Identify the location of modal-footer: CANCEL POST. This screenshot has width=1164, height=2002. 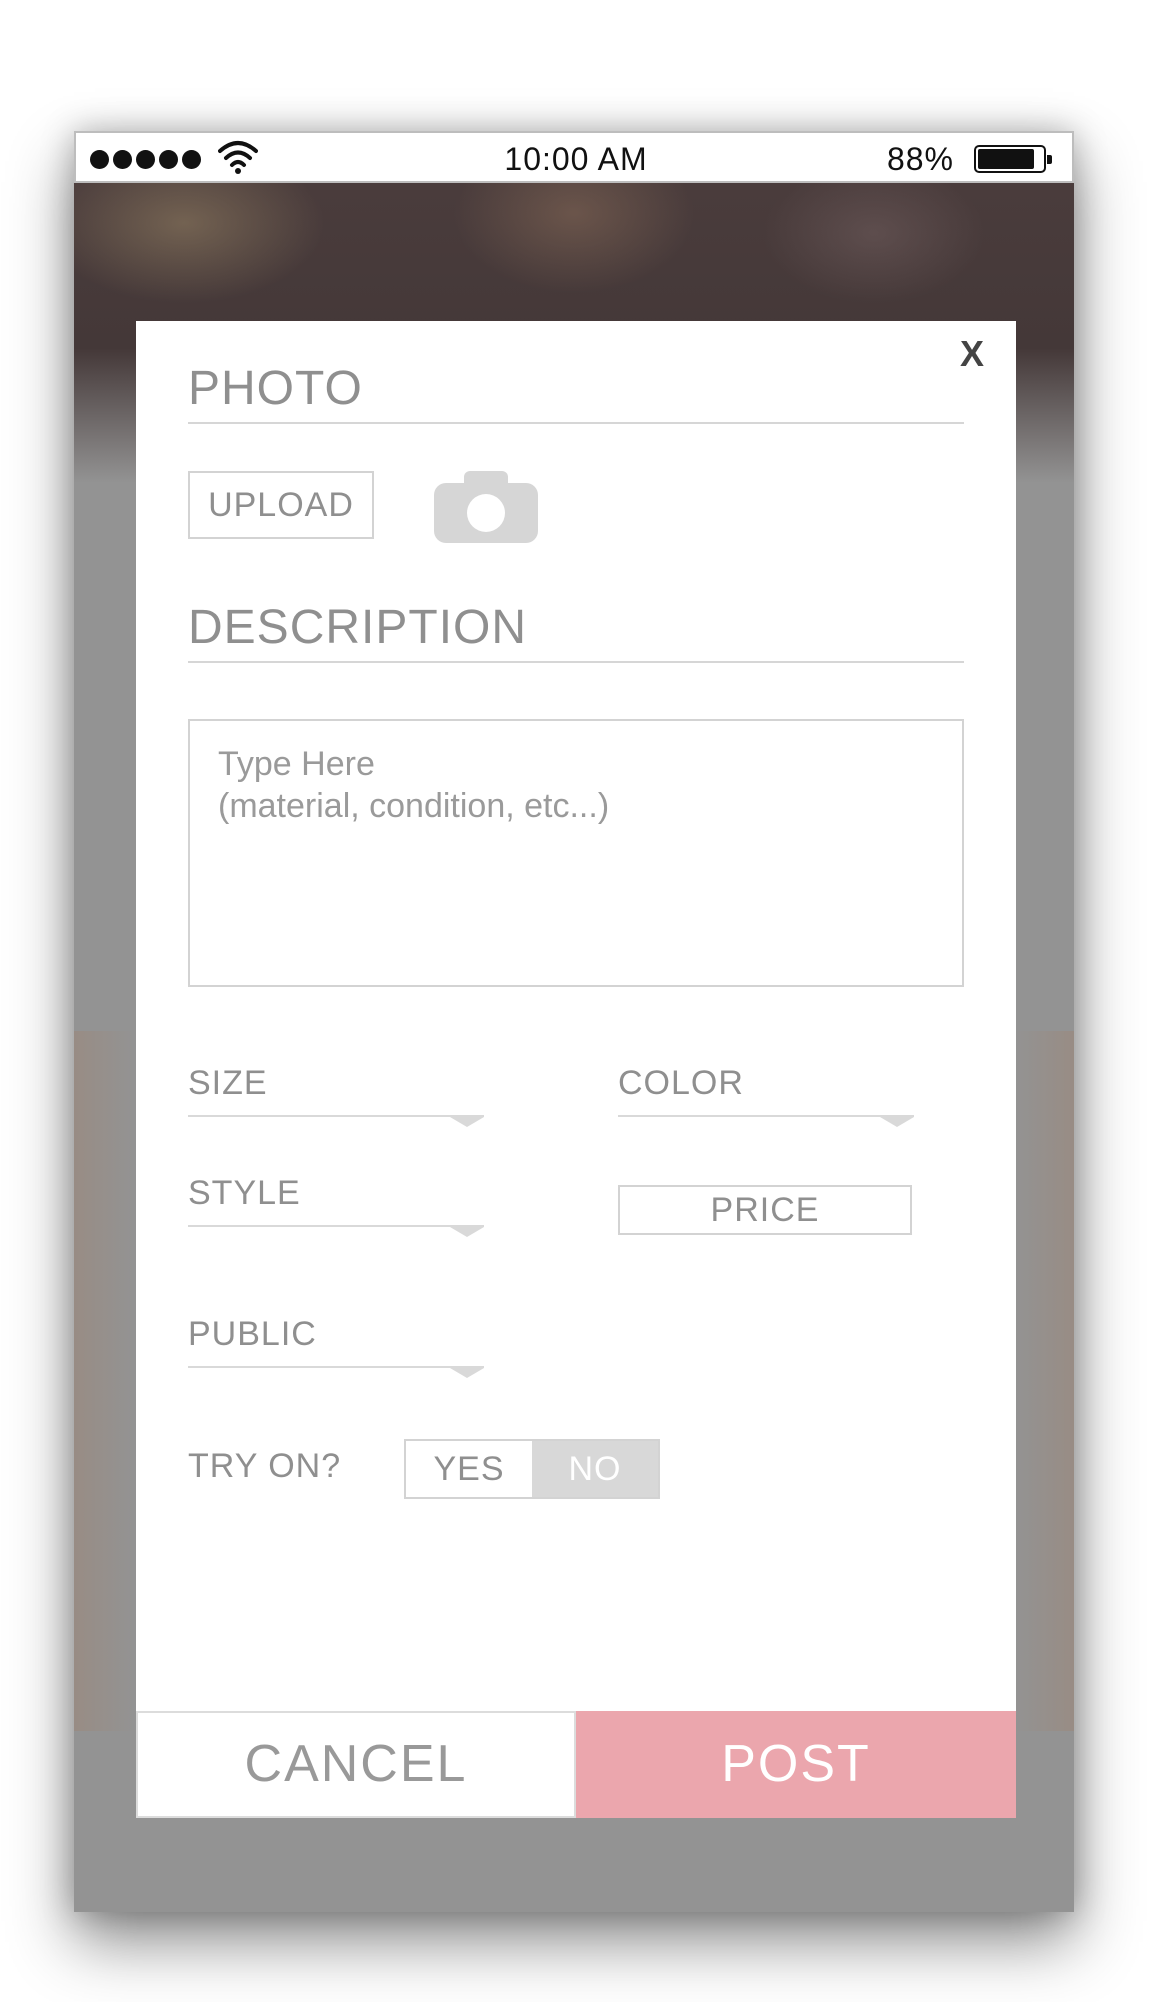
(576, 1764).